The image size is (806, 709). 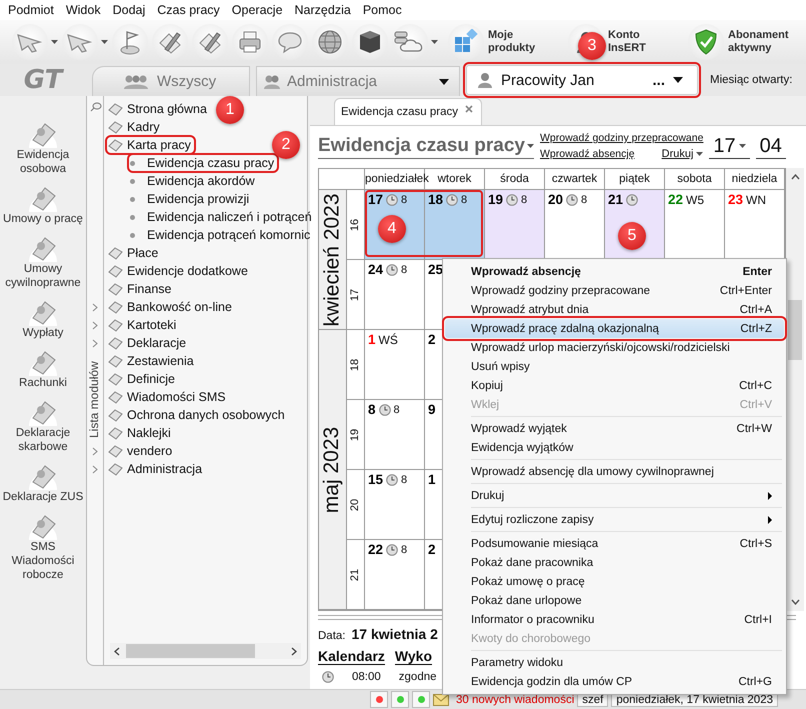 What do you see at coordinates (729, 146) in the screenshot?
I see `day-picker: 17` at bounding box center [729, 146].